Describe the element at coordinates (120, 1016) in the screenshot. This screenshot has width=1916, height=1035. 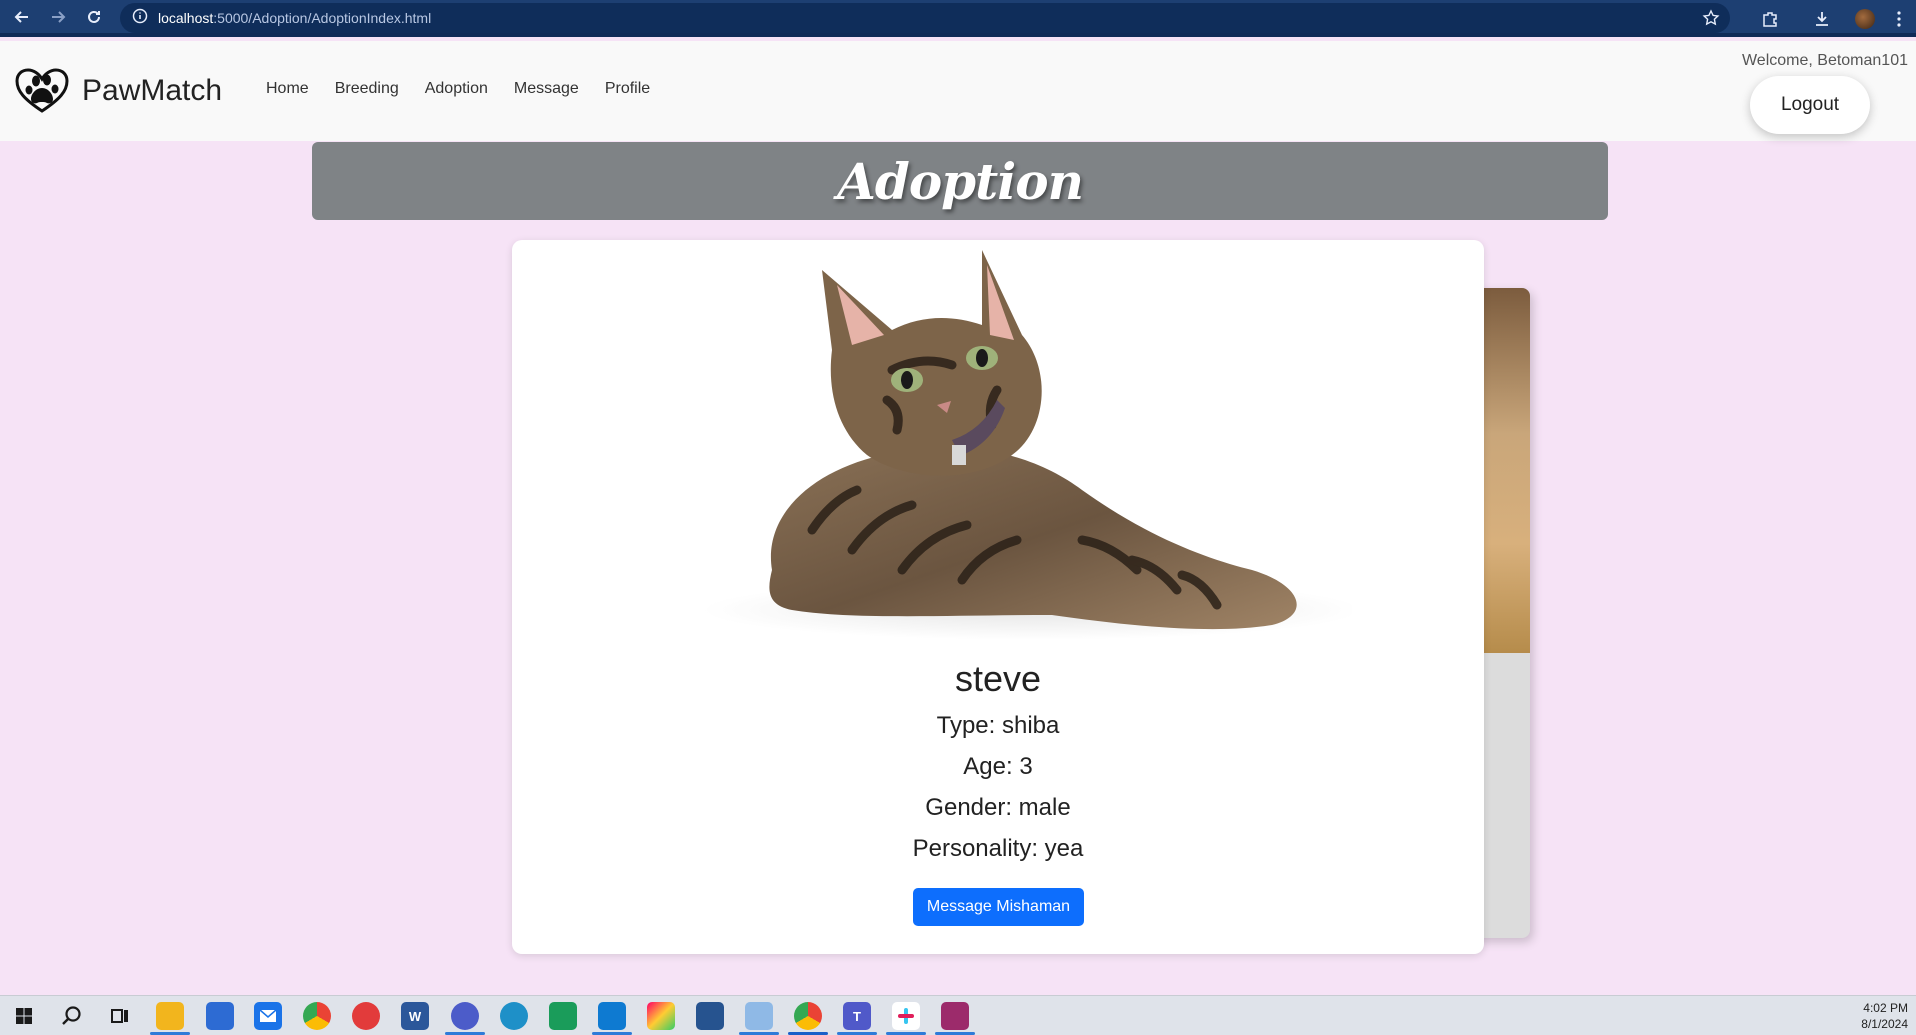
I see `task-view-icon` at that location.